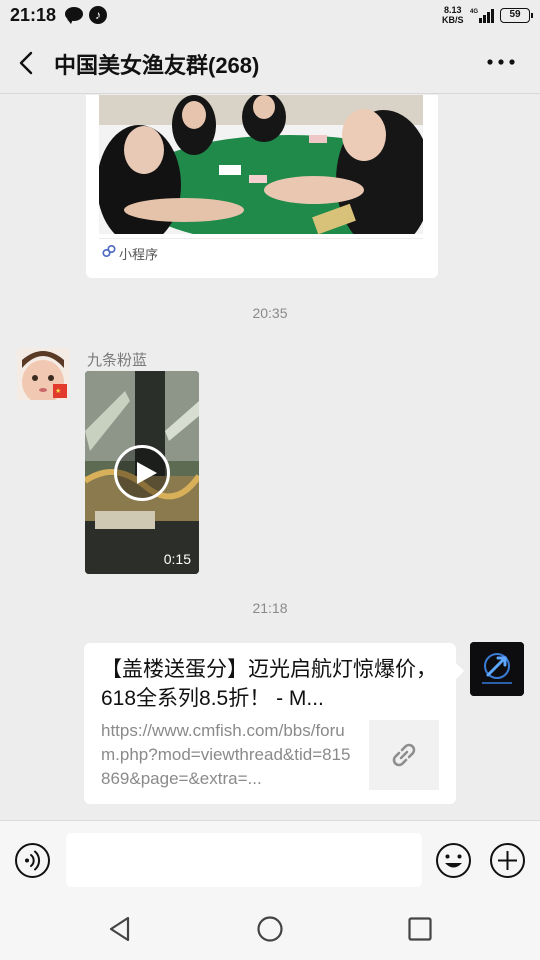  Describe the element at coordinates (157, 65) in the screenshot. I see `chat-title: 中国美女渔友群(268)` at that location.